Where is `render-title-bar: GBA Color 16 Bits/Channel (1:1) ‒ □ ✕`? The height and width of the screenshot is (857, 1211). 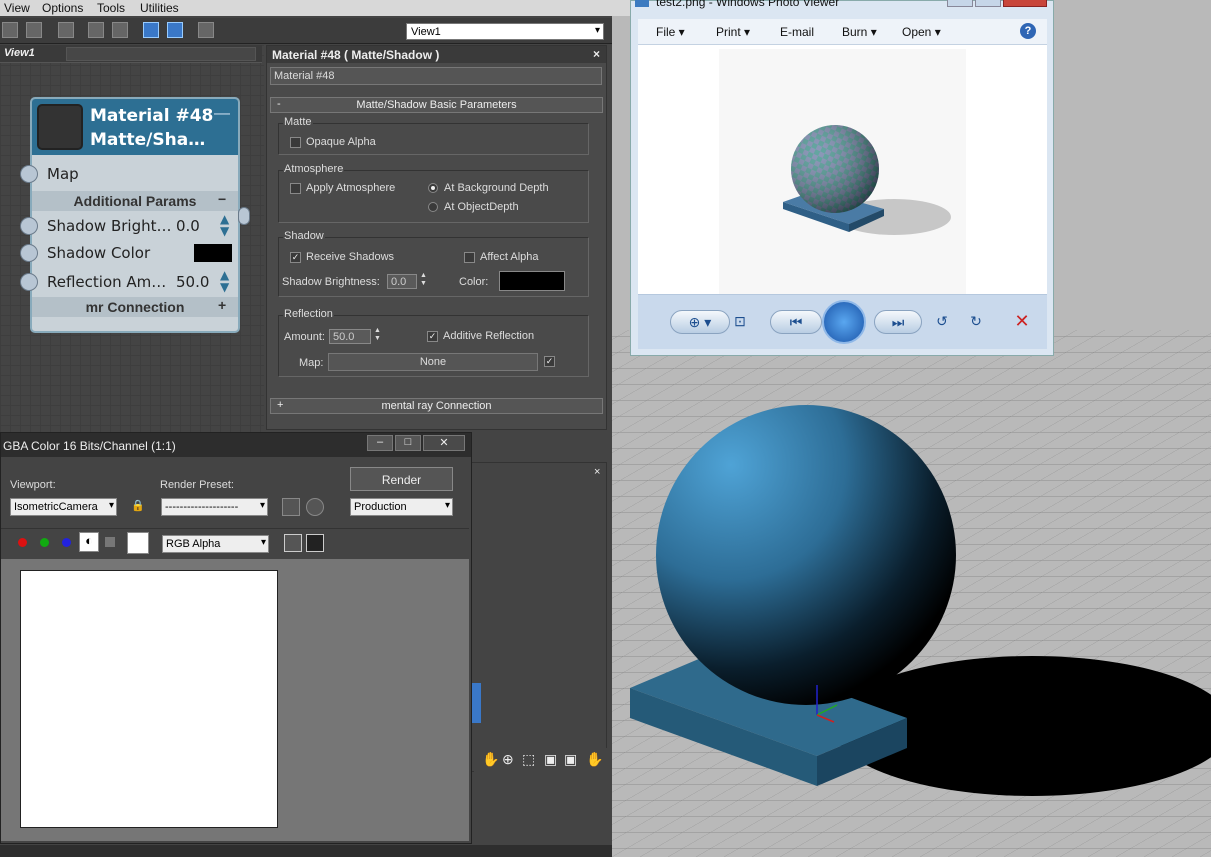 render-title-bar: GBA Color 16 Bits/Channel (1:1) ‒ □ ✕ is located at coordinates (236, 445).